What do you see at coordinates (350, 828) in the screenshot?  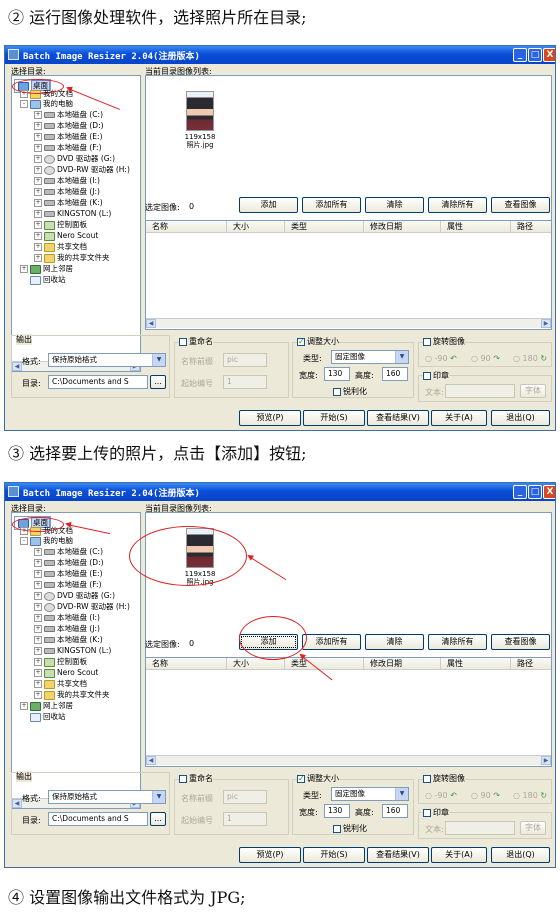 I see `sharpen-checkbox: 锐利化` at bounding box center [350, 828].